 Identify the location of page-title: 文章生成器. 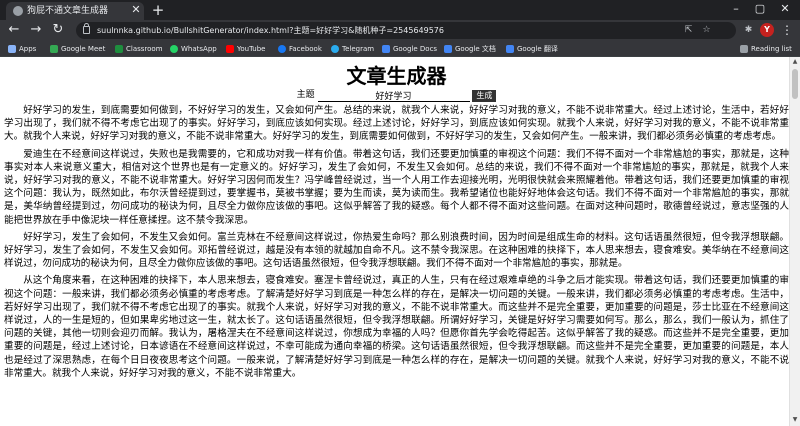
(396, 76).